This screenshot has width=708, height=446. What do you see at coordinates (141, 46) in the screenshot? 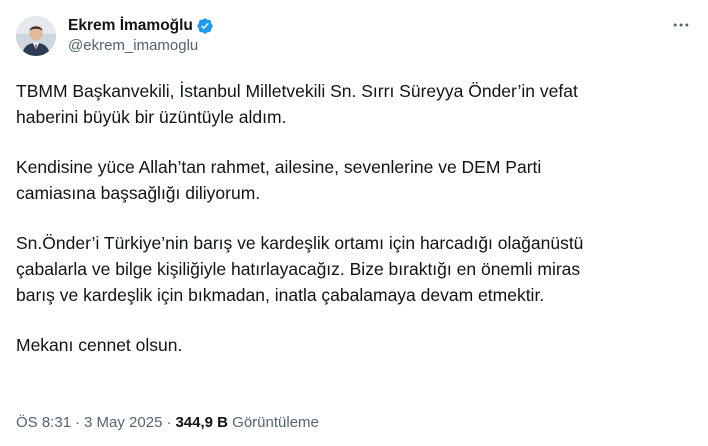
I see `handle: @ekrem_imamoglu` at bounding box center [141, 46].